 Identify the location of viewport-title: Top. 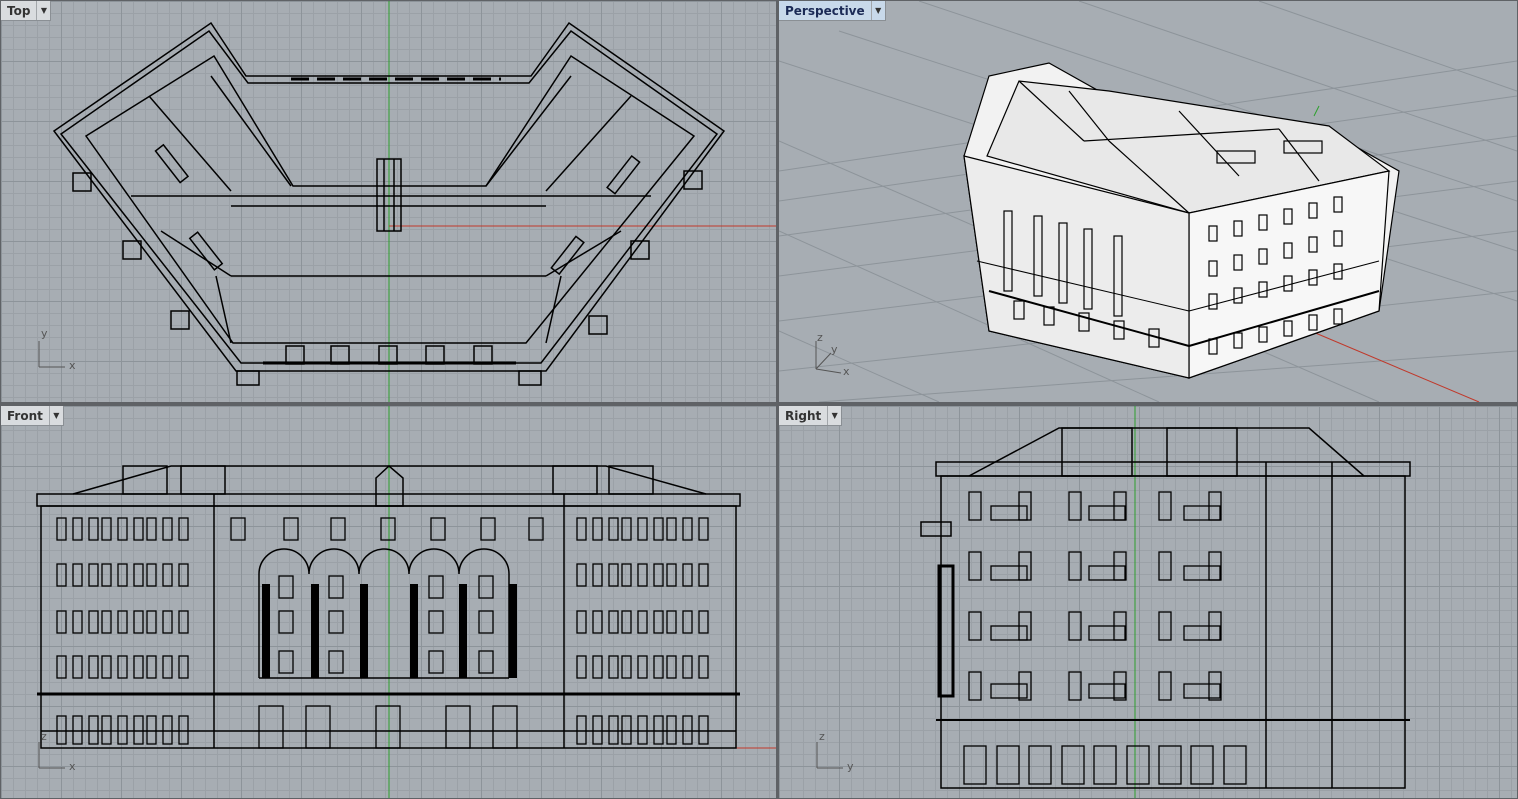
(18, 10).